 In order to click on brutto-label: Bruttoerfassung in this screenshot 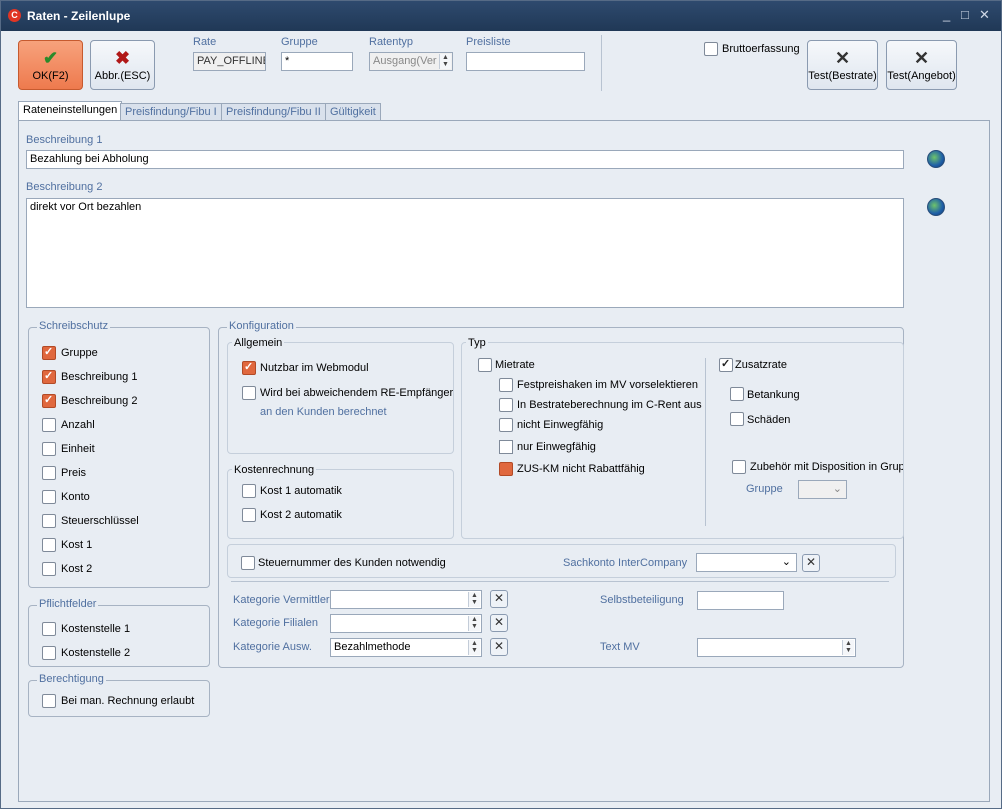, I will do `click(761, 49)`.